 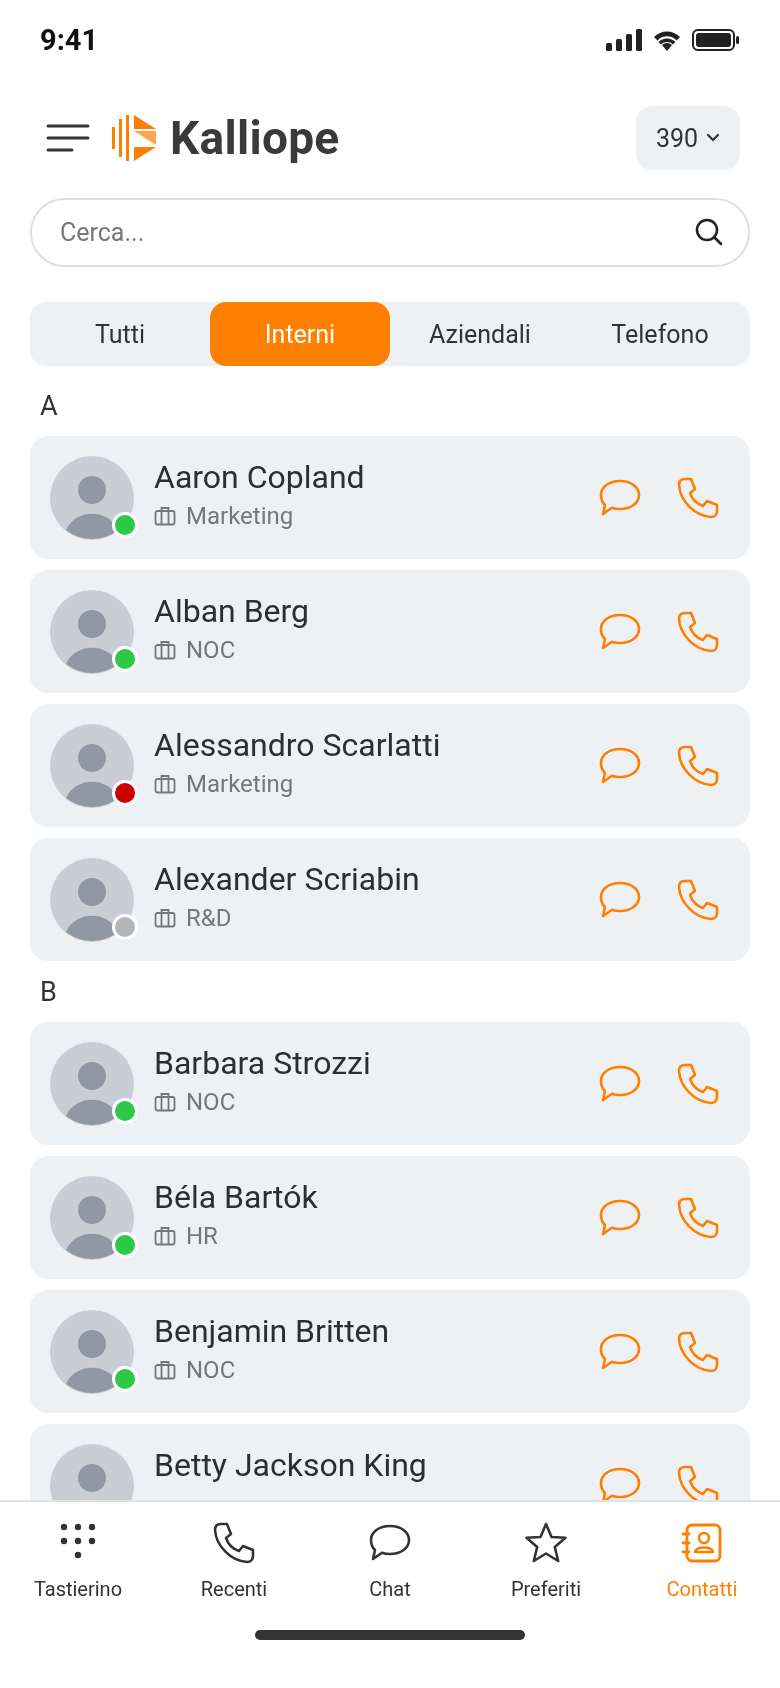 What do you see at coordinates (390, 1083) in the screenshot?
I see `contact-card: Barbara Strozzi NOC` at bounding box center [390, 1083].